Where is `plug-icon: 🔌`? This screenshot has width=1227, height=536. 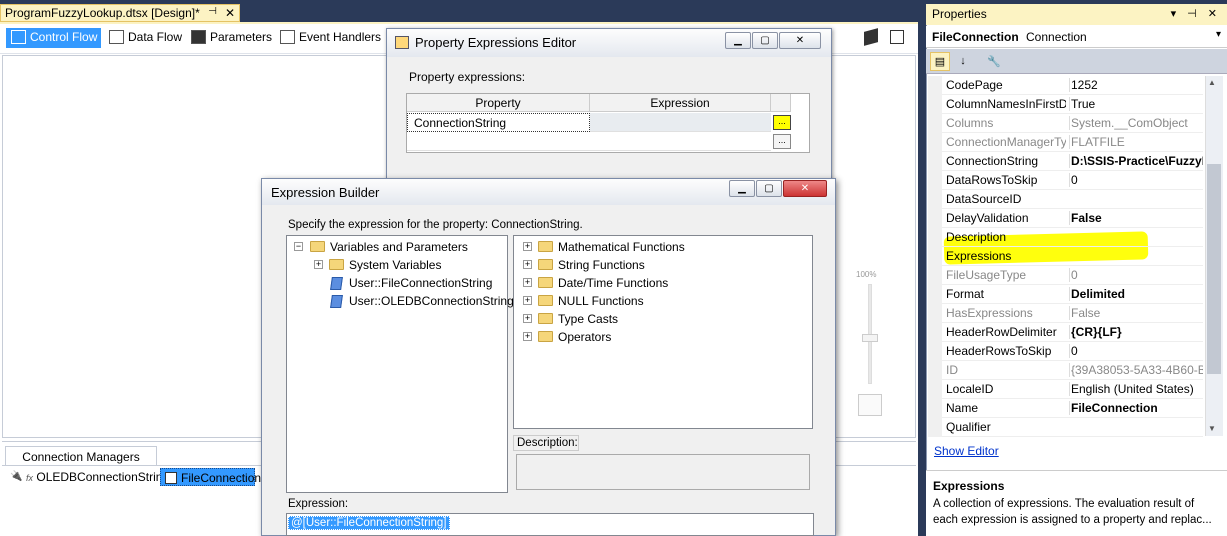
plug-icon: 🔌 is located at coordinates (16, 476).